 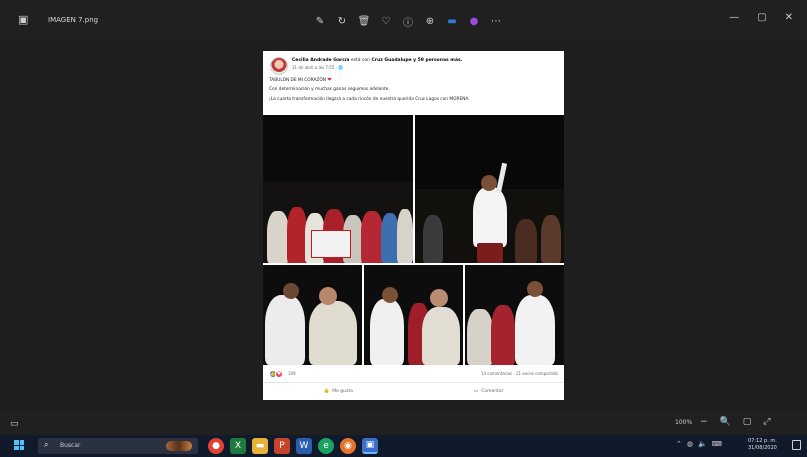 I want to click on photo-crowd, so click(x=338, y=189).